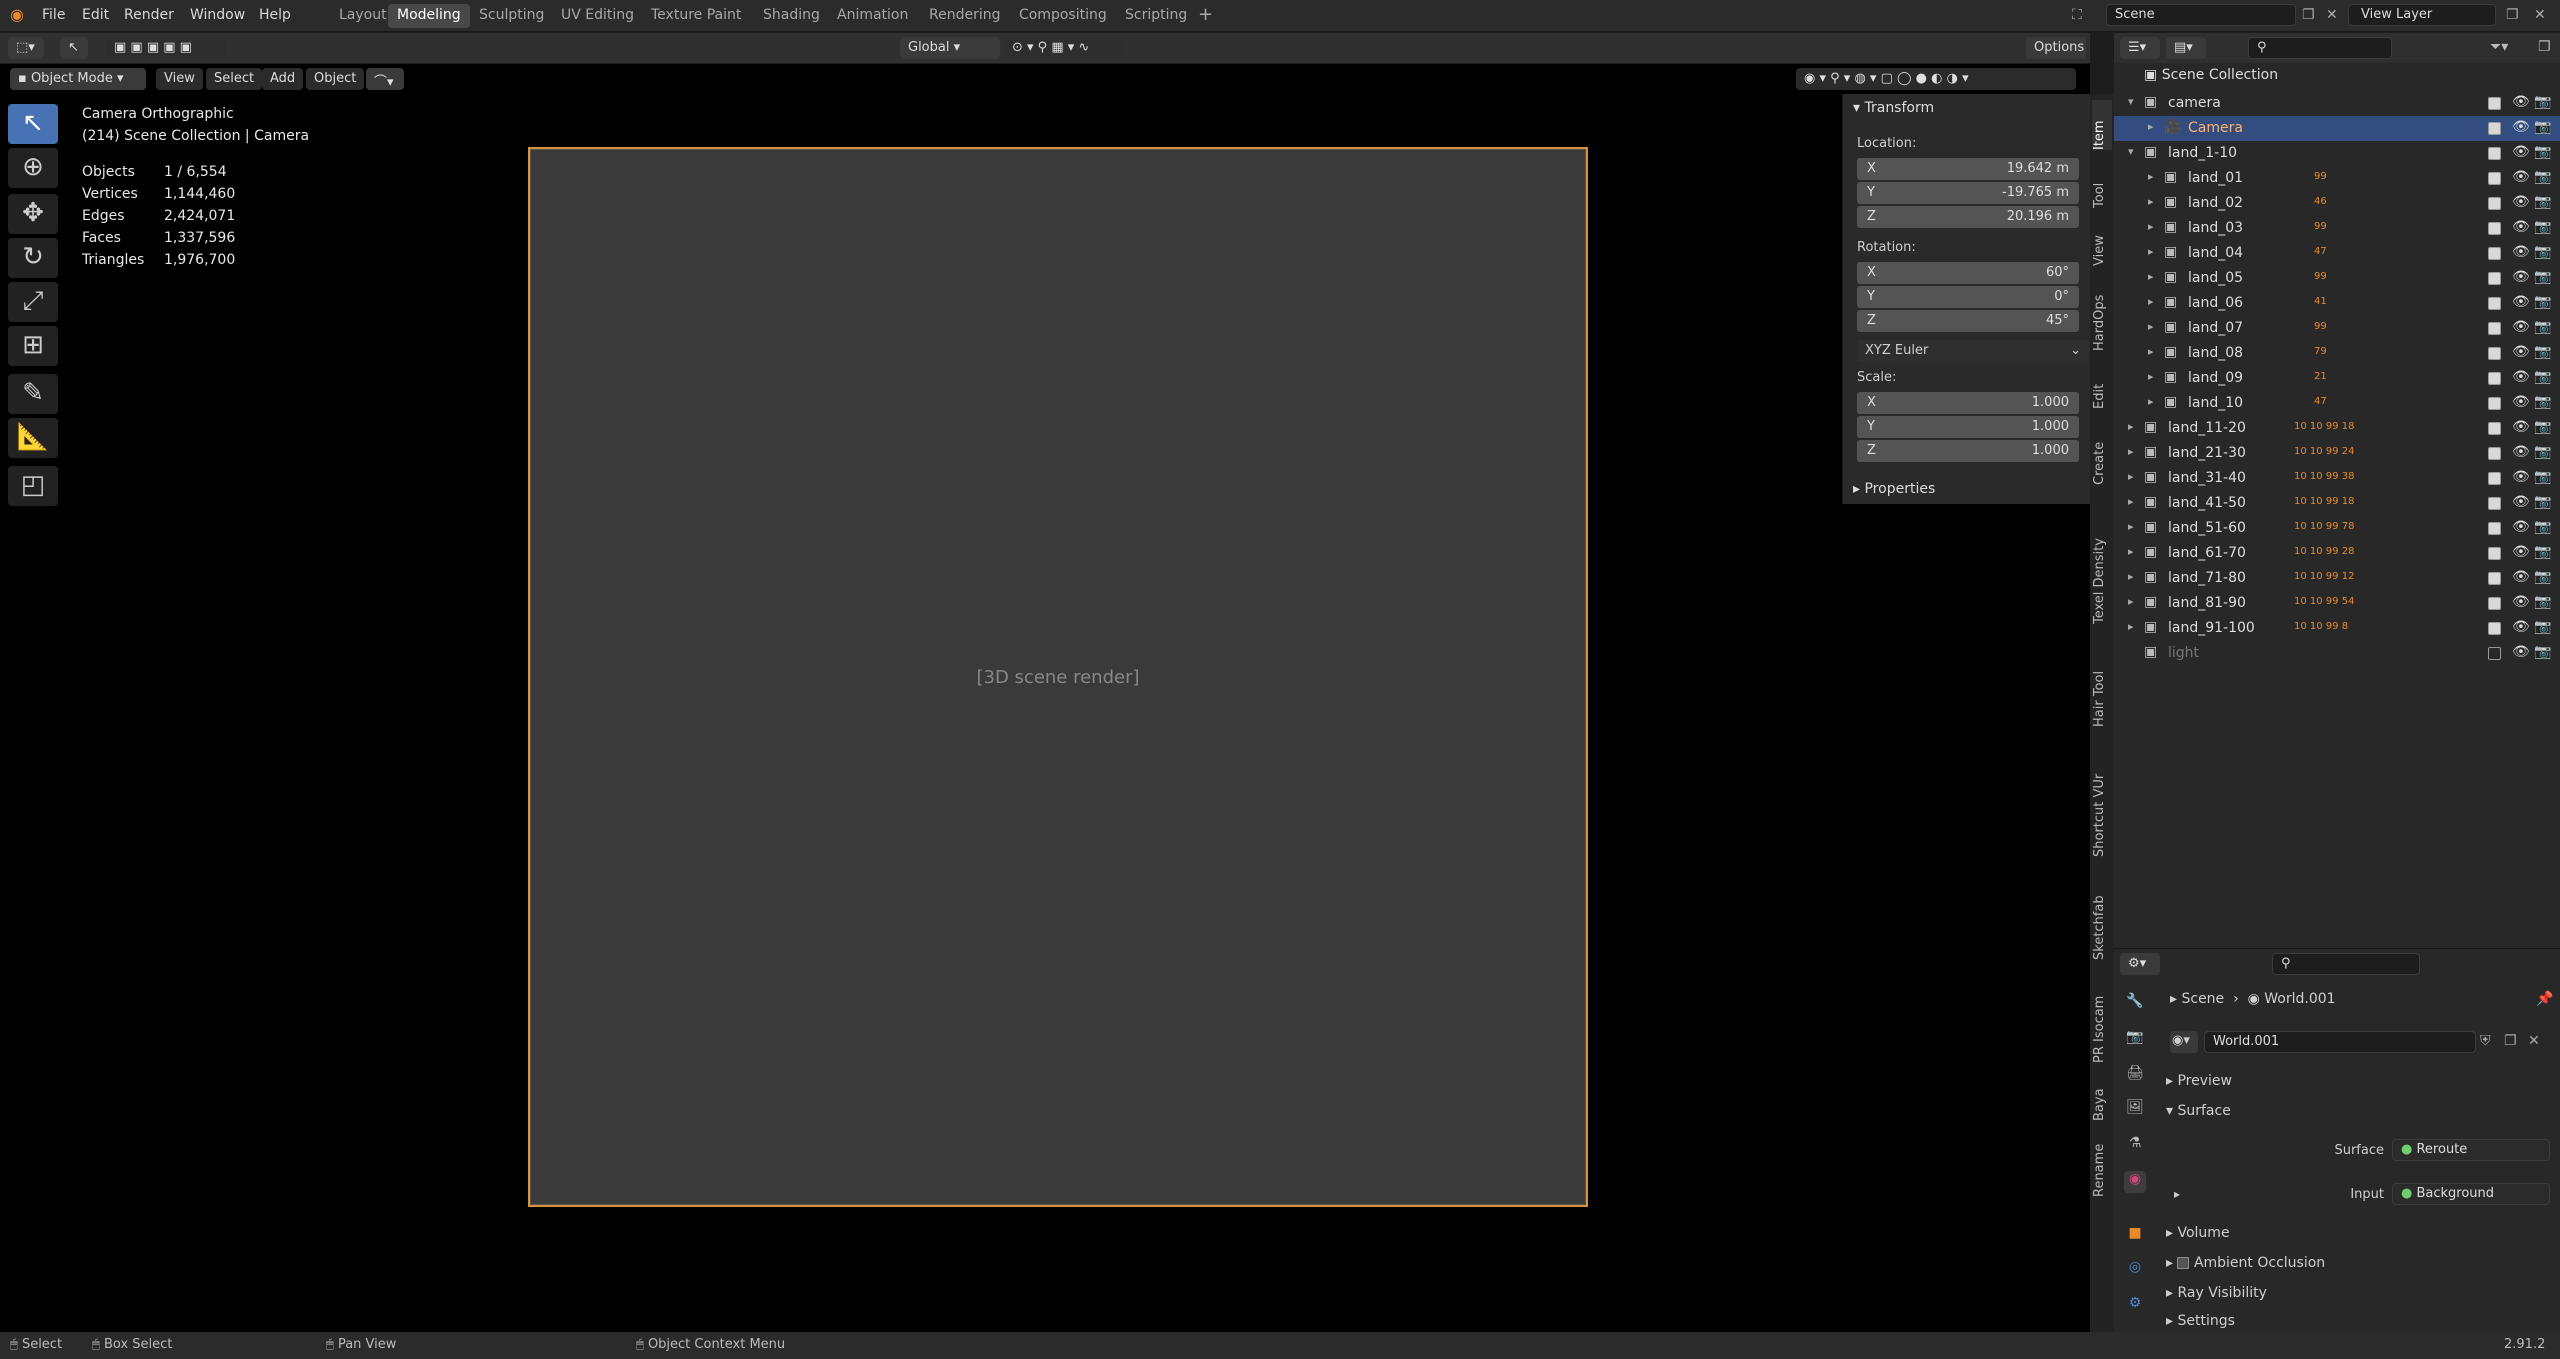 The height and width of the screenshot is (1359, 2560). I want to click on outliner-row: ▸ ▣ land_03 99 👁 📷, so click(2337, 228).